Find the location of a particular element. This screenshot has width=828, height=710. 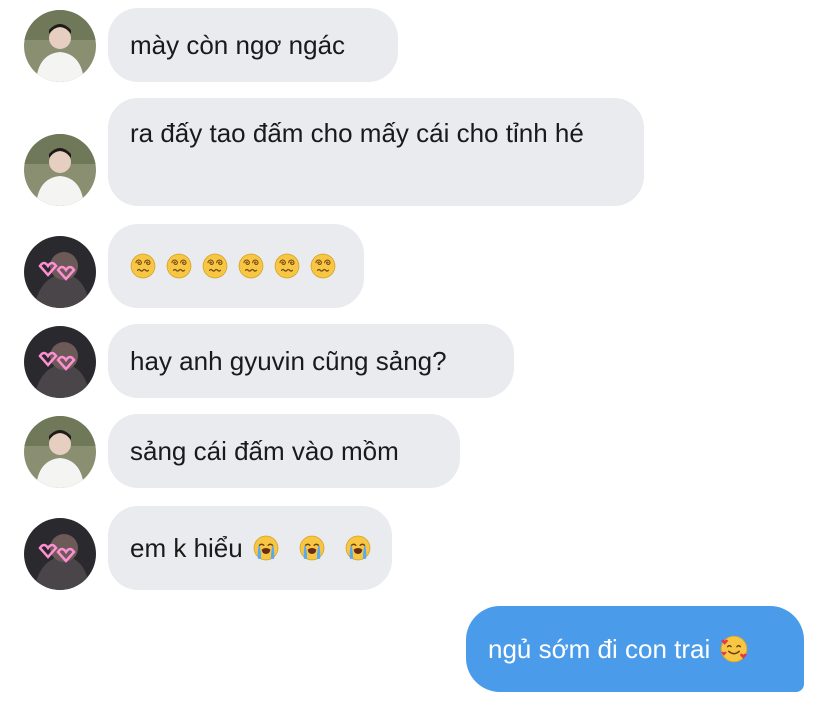

message-text: ra đấy tao đấm cho mấy cái cho tỉnh hé is located at coordinates (357, 133).